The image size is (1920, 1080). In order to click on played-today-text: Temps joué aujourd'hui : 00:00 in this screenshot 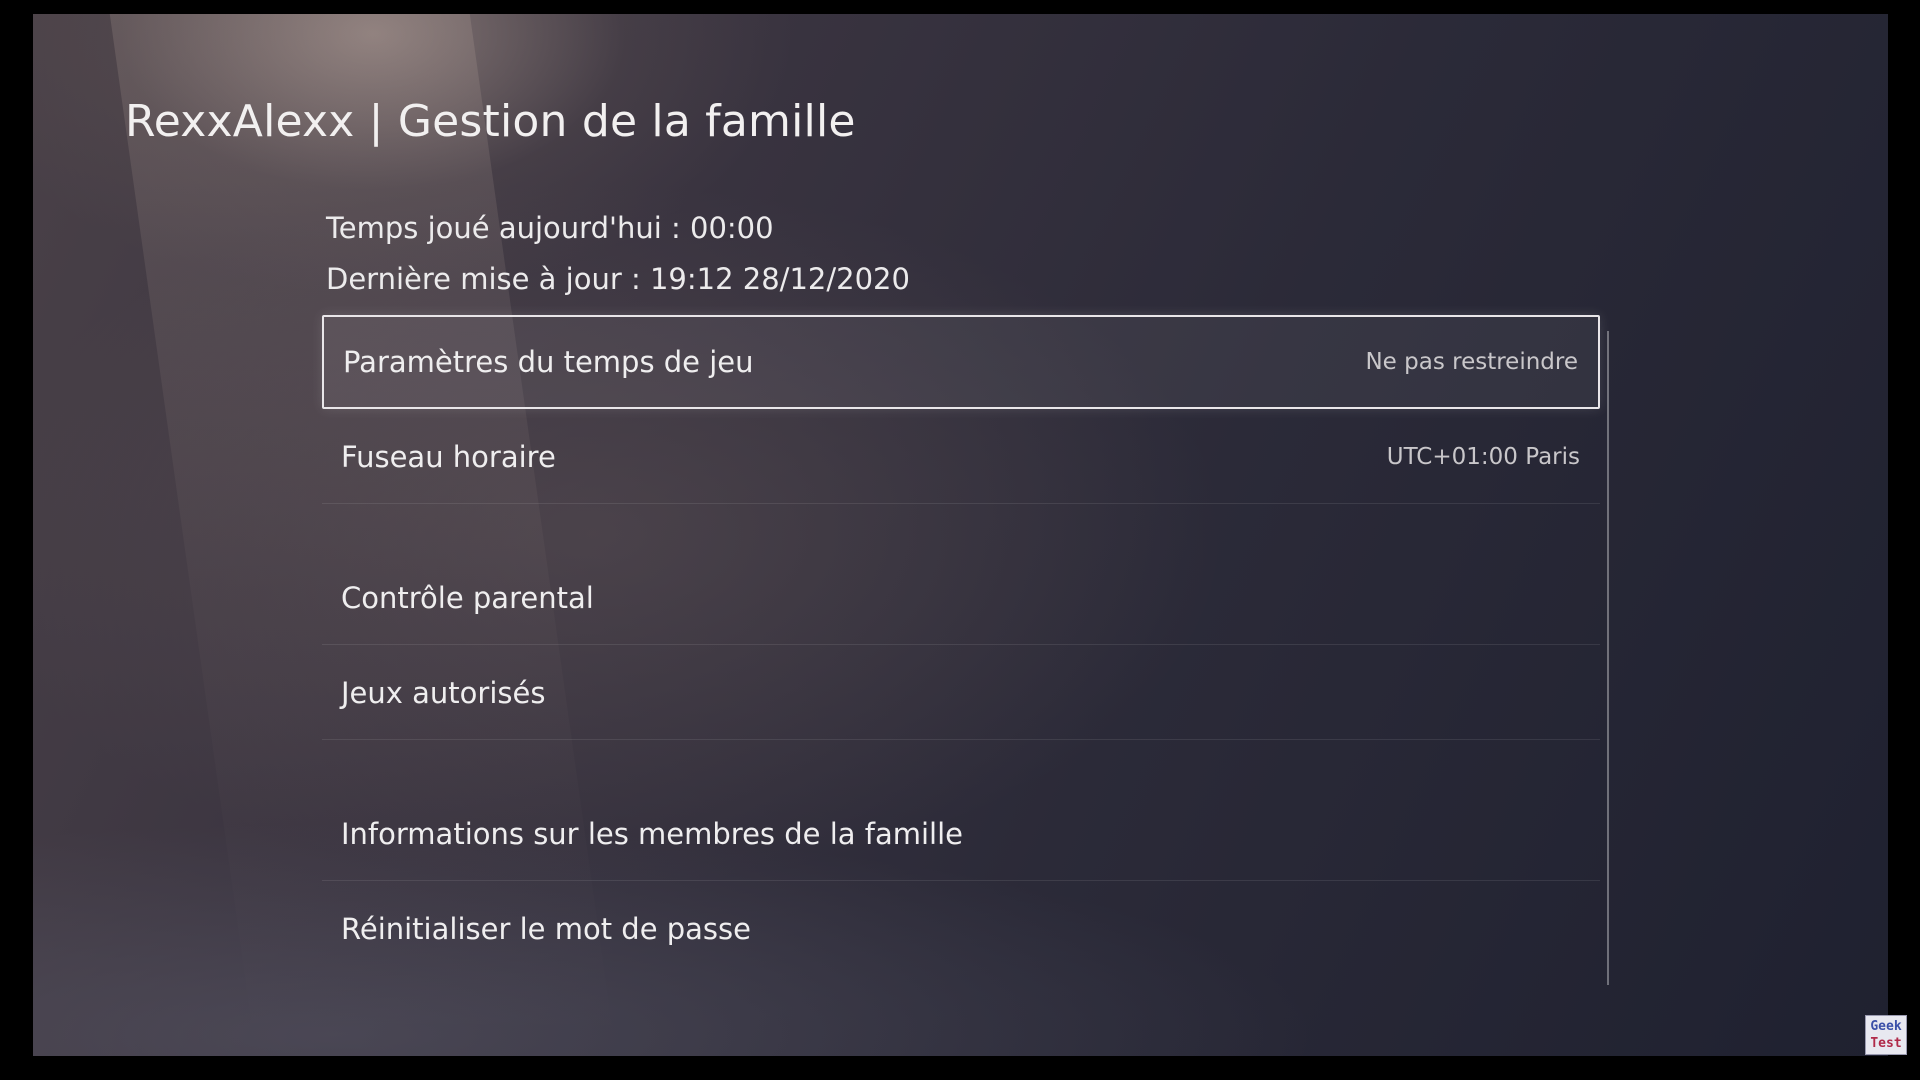, I will do `click(550, 228)`.